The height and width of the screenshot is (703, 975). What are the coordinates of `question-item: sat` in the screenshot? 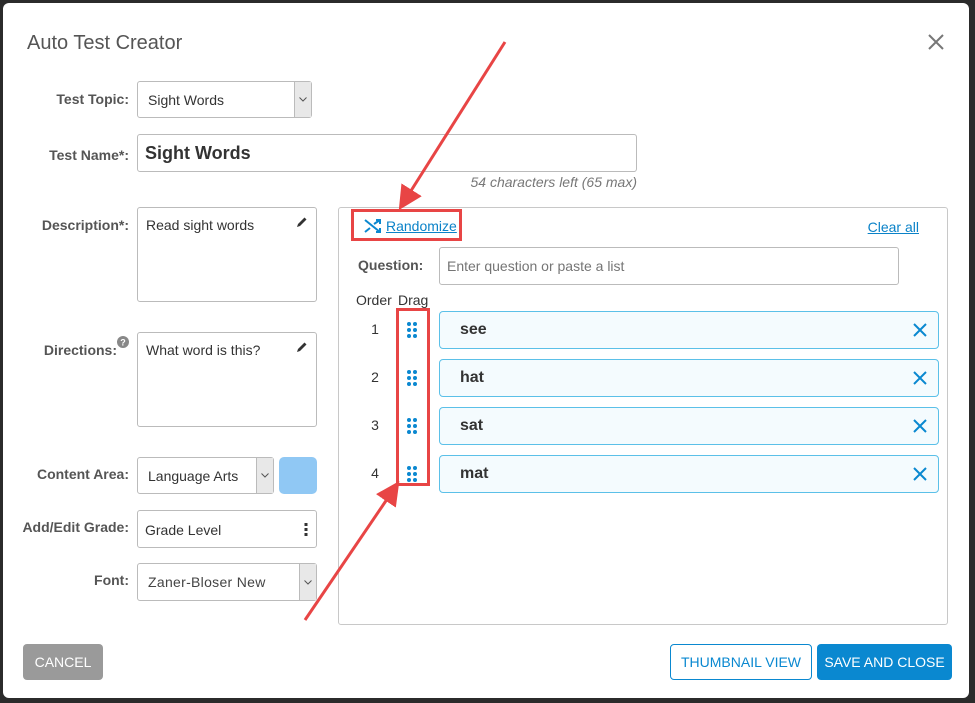 It's located at (689, 426).